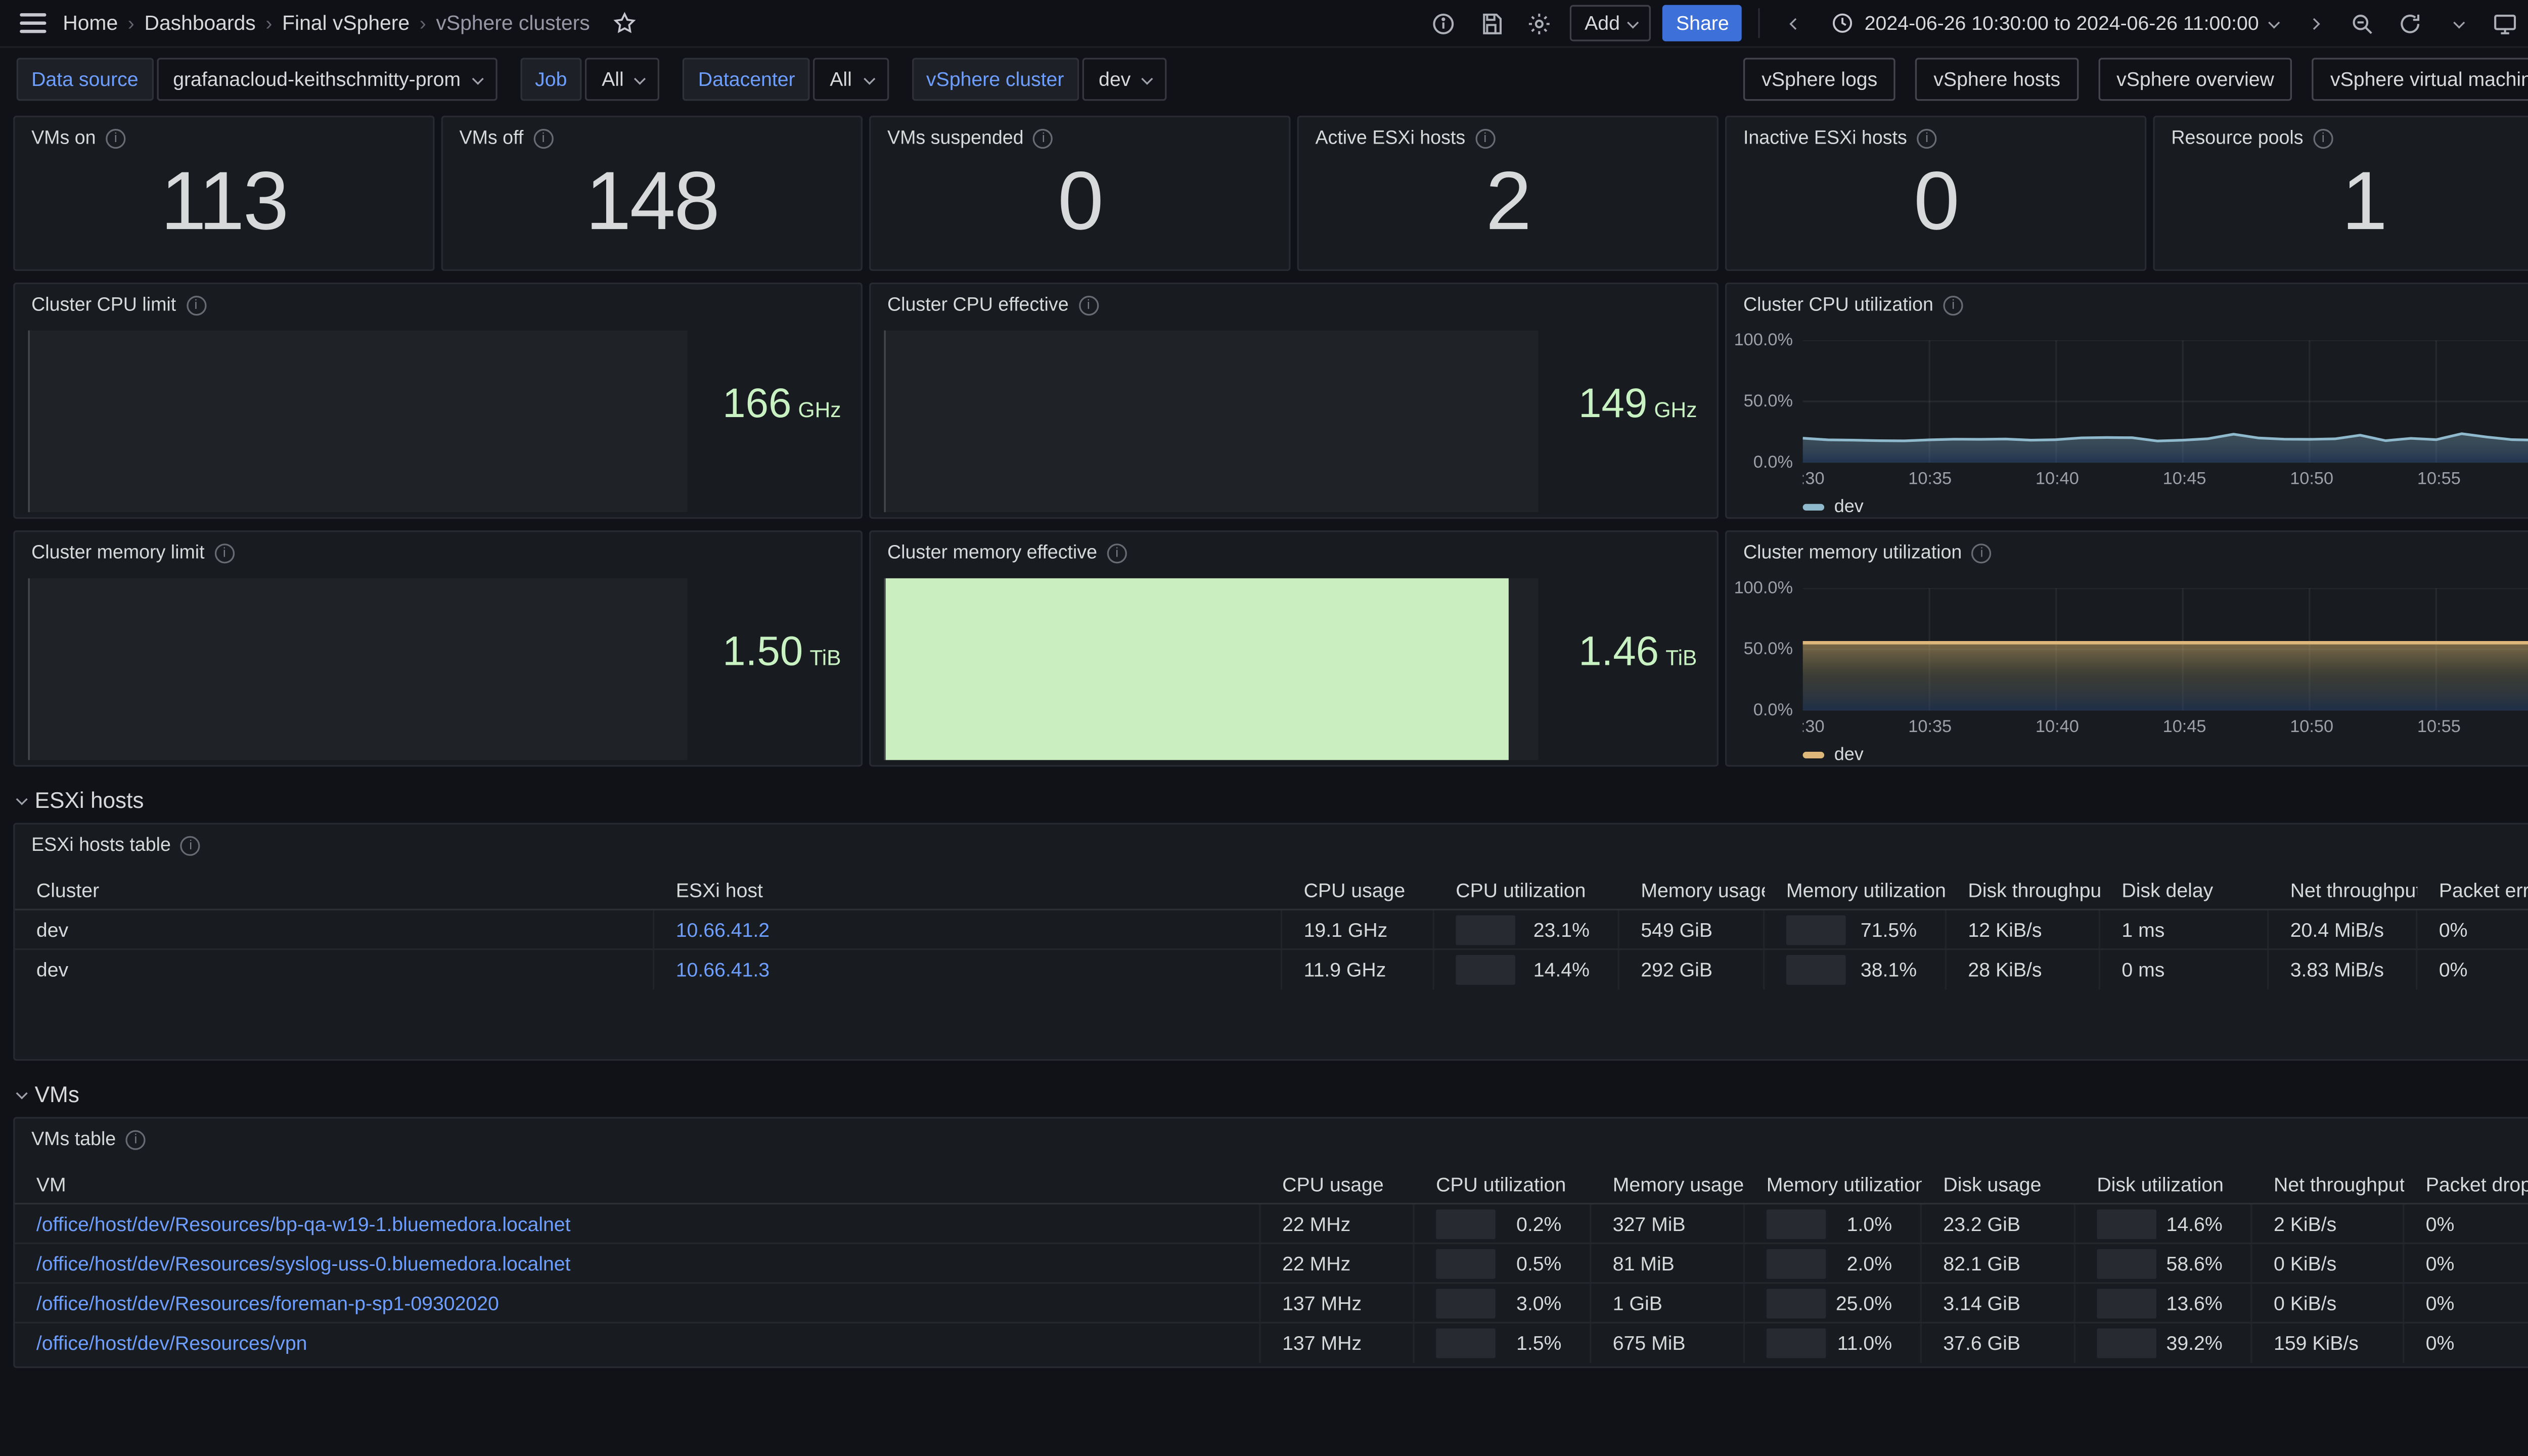 The height and width of the screenshot is (1456, 2528). What do you see at coordinates (1834, 1303) in the screenshot?
I see `memory-utilization-cell: 25.0%` at bounding box center [1834, 1303].